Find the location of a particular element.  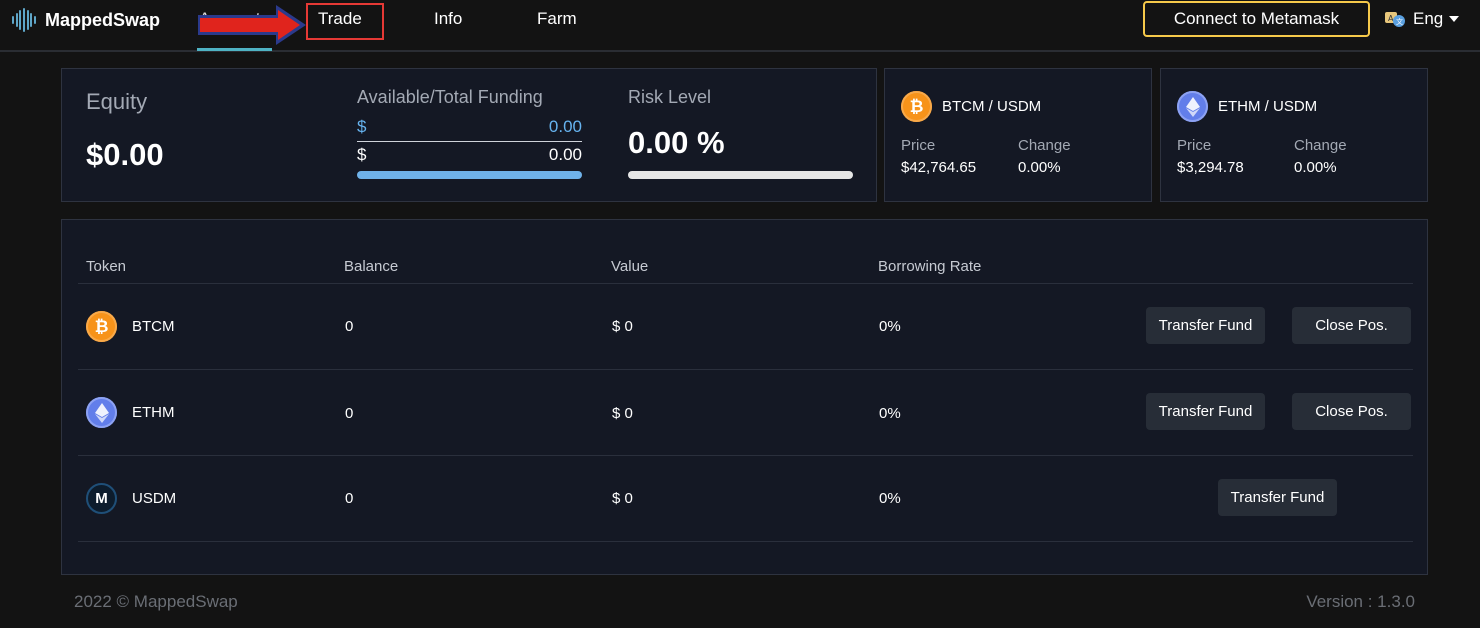

logo-bars-icon is located at coordinates (24, 20).